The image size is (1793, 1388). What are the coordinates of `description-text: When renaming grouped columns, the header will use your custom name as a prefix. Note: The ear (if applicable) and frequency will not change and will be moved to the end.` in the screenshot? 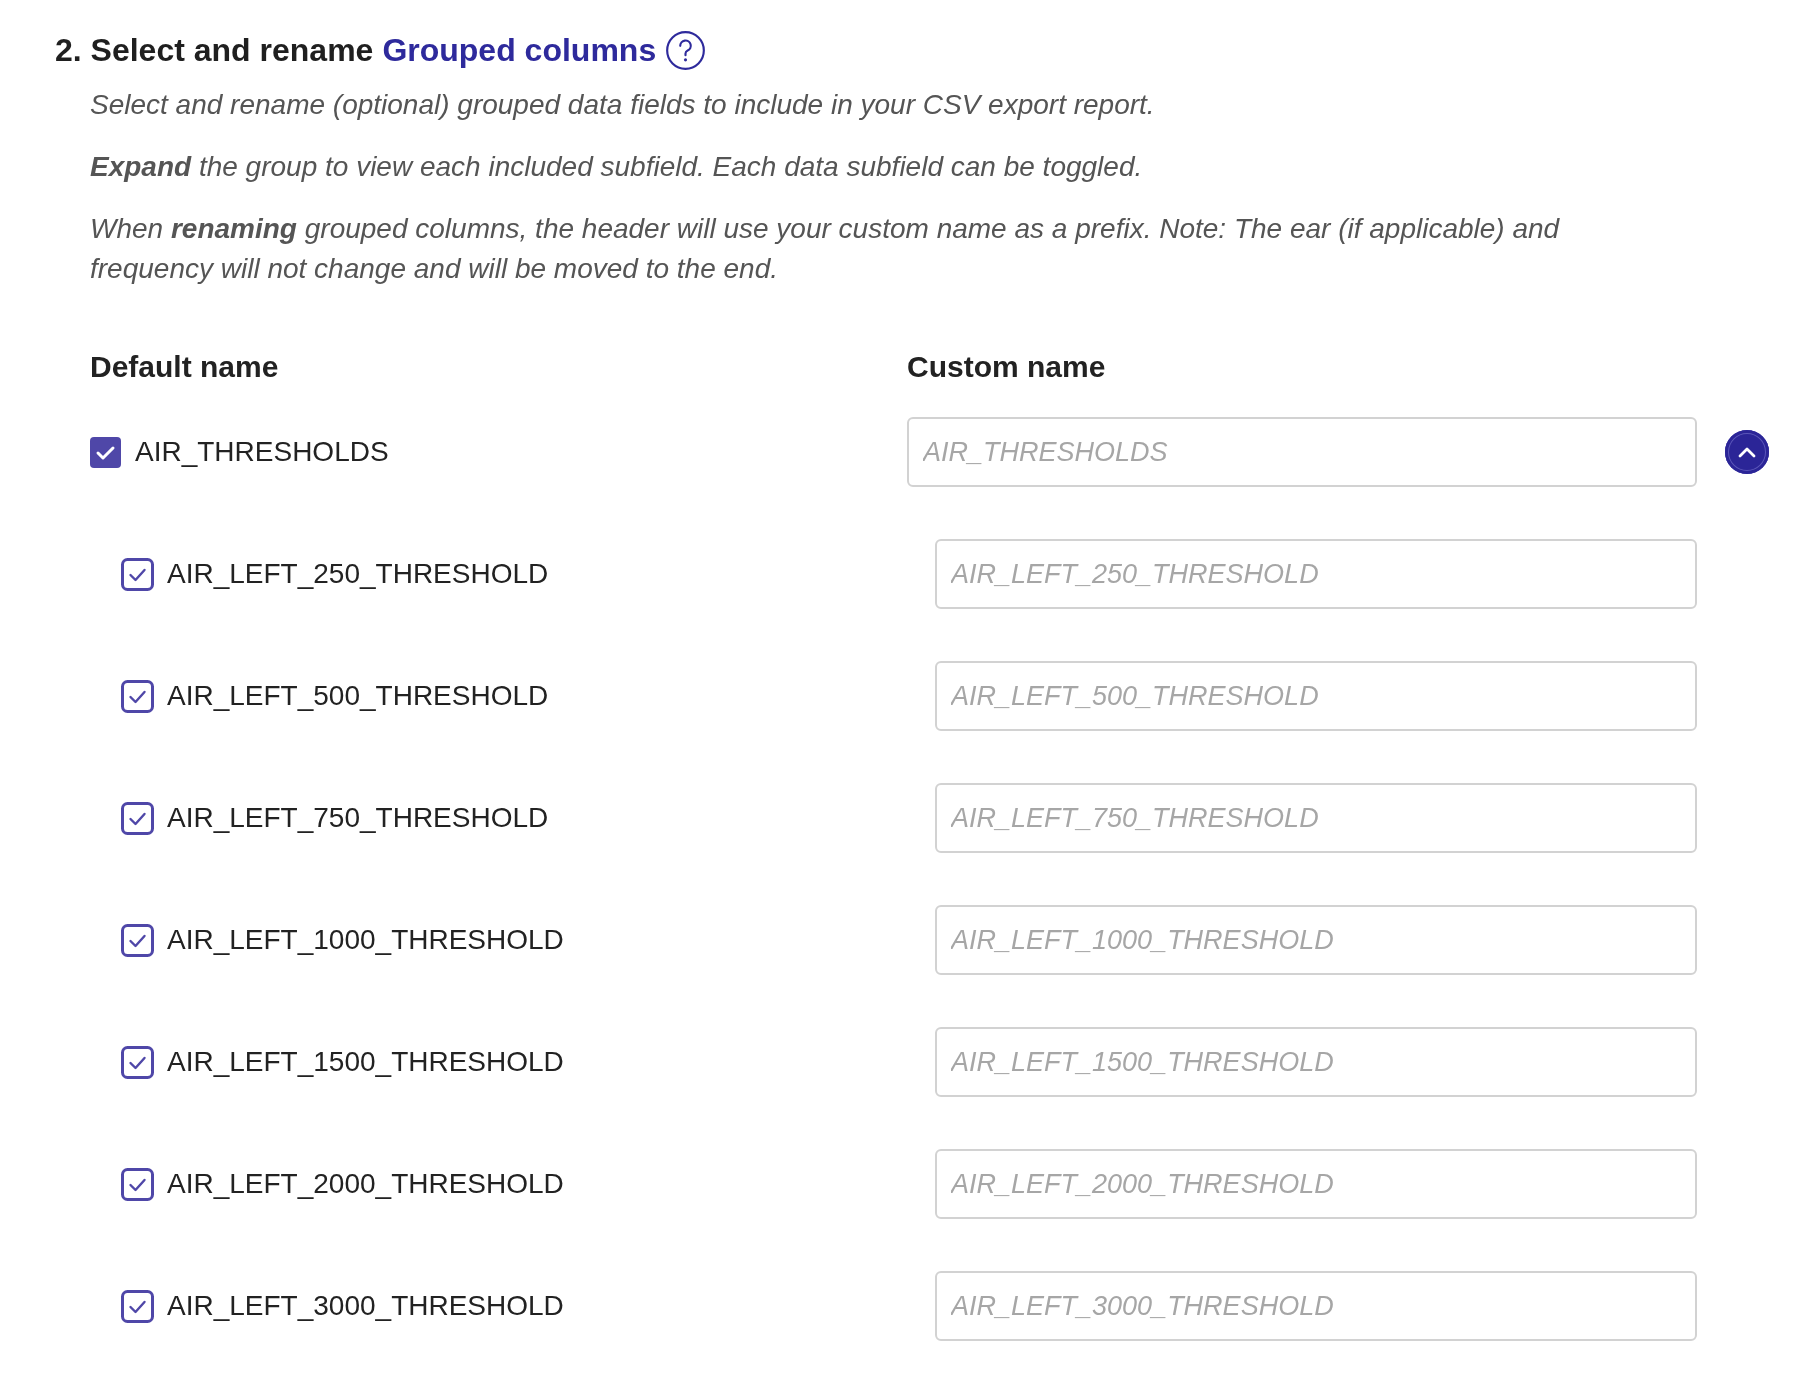 It's located at (825, 249).